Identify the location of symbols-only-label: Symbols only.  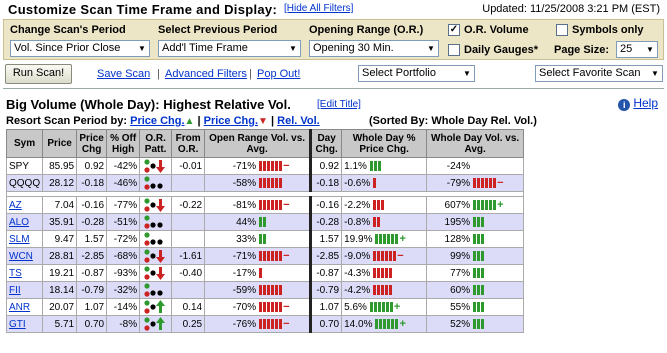
(608, 30).